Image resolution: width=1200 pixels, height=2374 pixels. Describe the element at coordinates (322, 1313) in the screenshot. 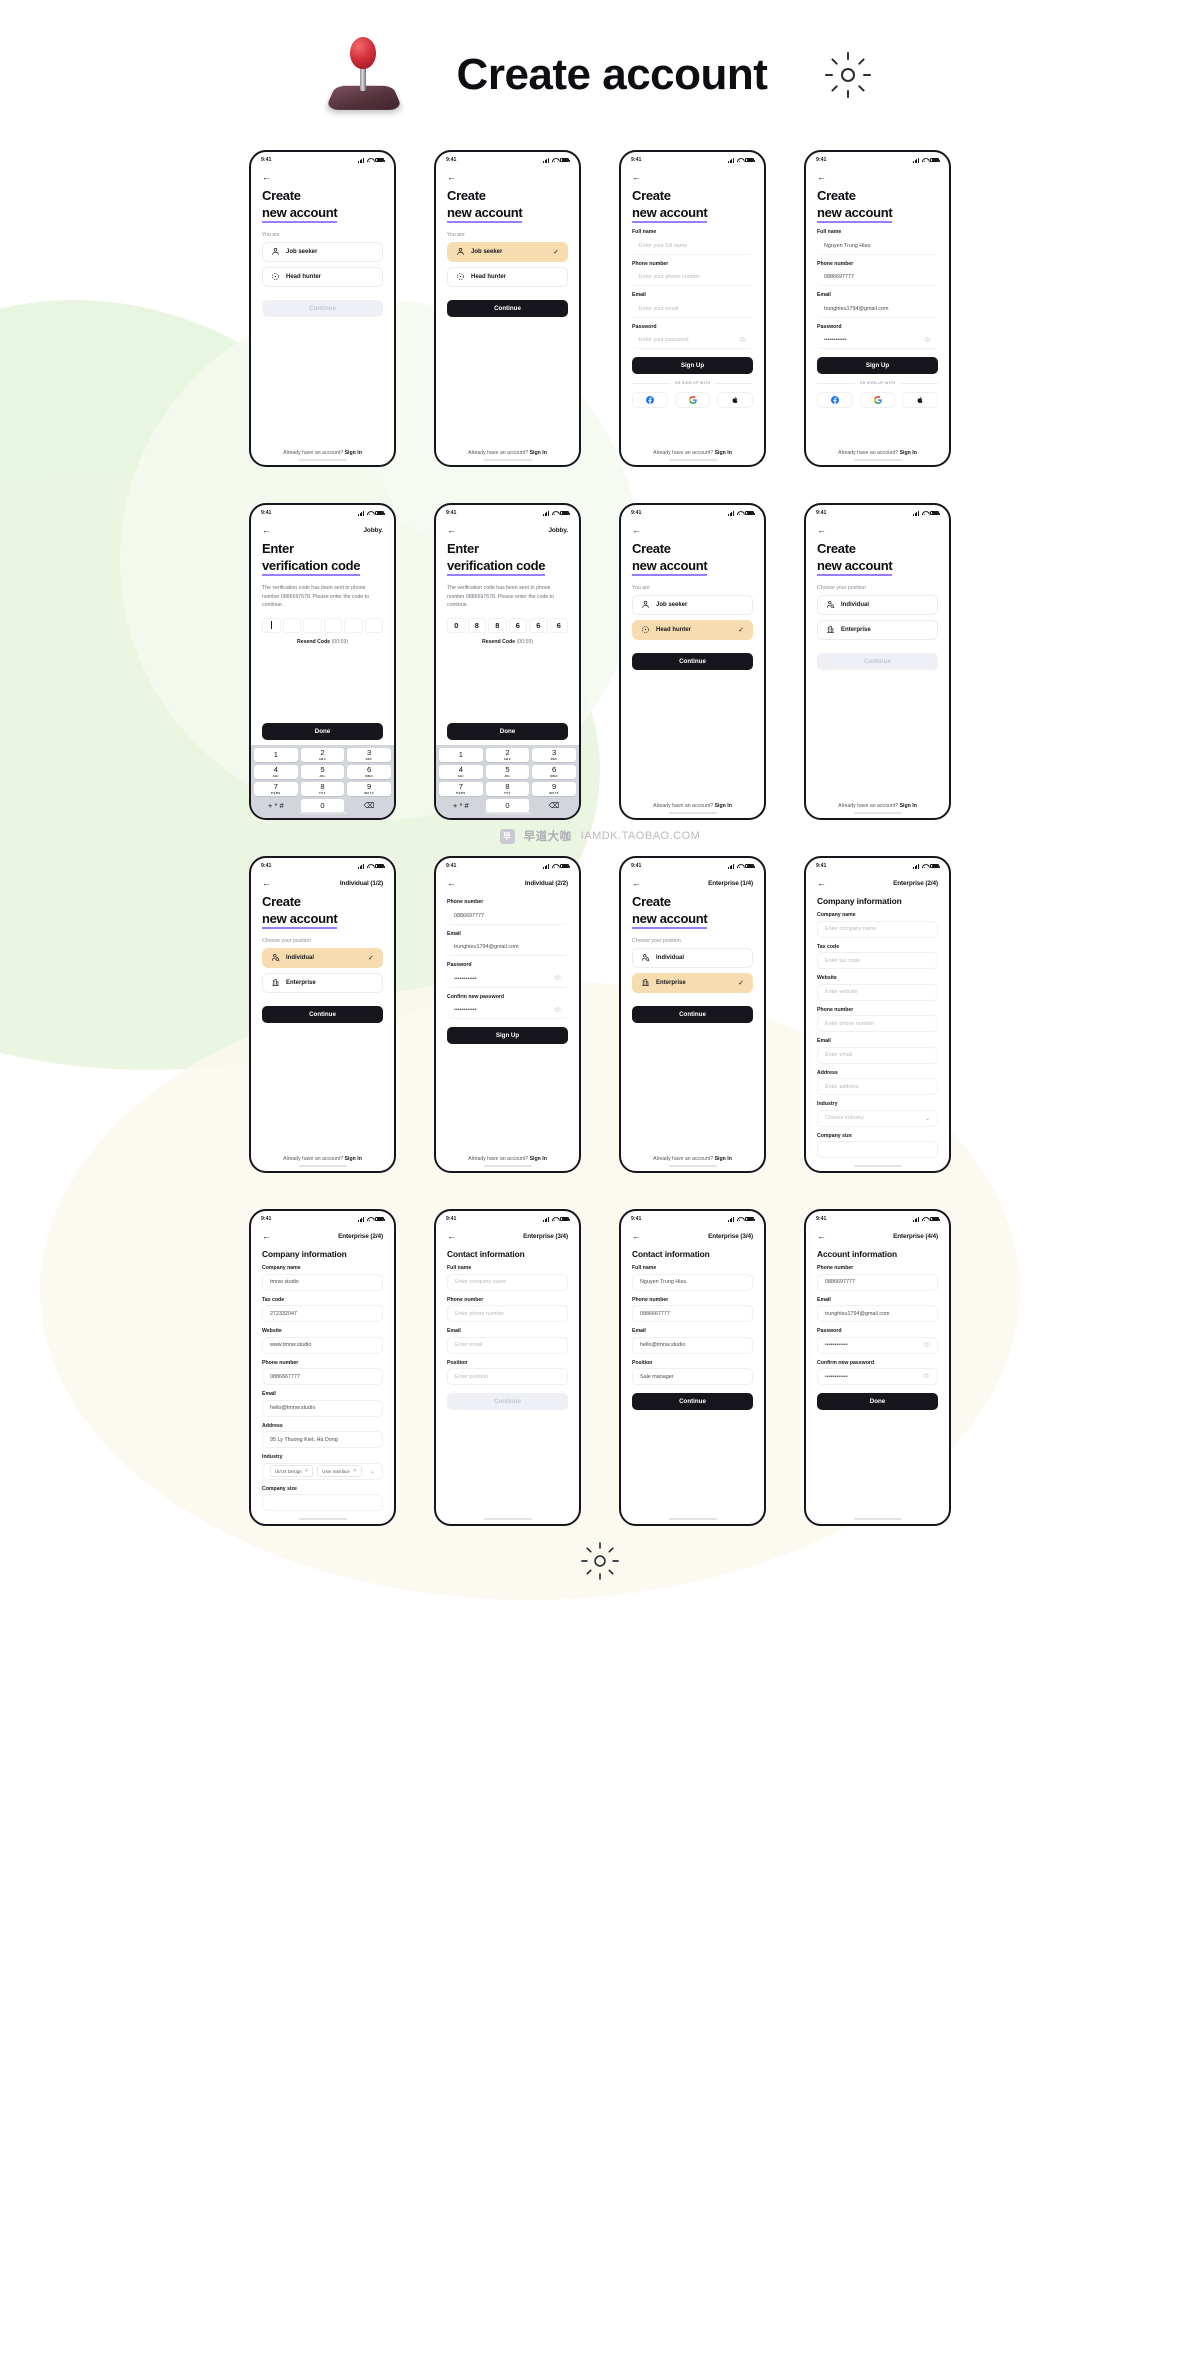

I see `input-tax-code: 272332047` at that location.